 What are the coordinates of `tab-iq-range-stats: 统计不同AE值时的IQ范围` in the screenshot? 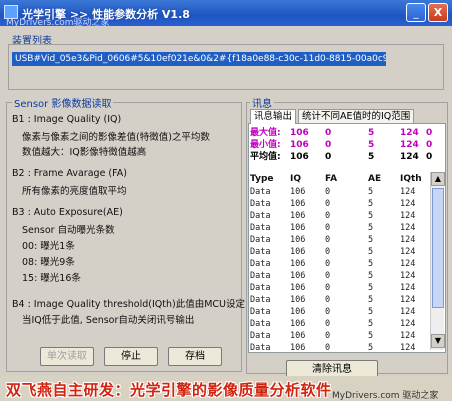 It's located at (356, 116).